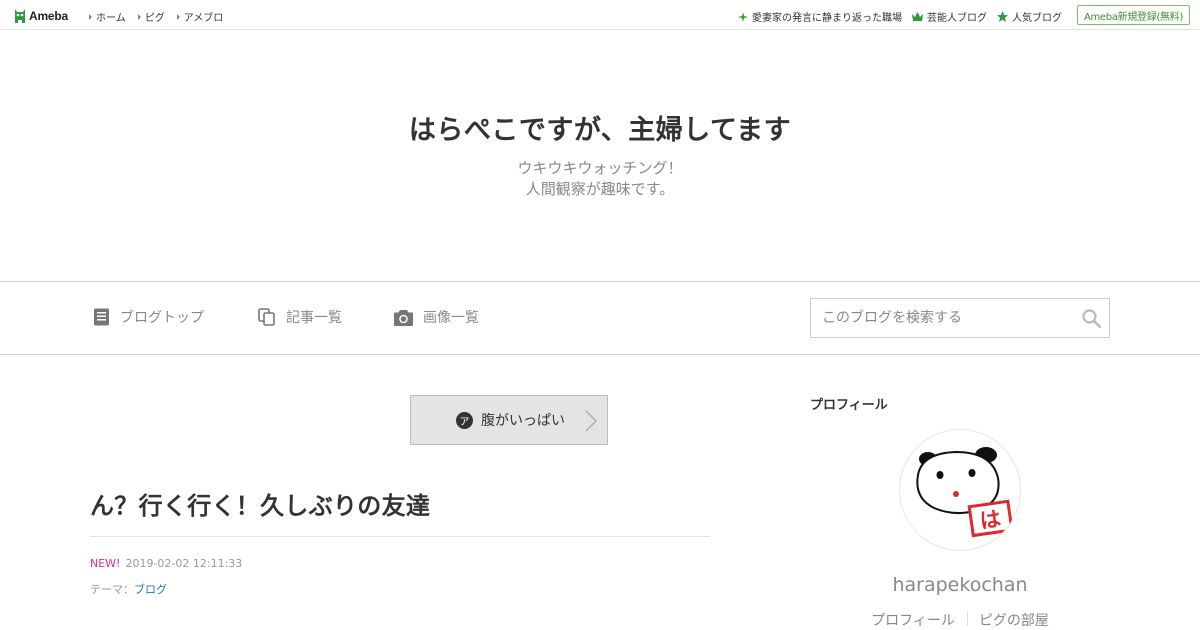 The image size is (1200, 630). Describe the element at coordinates (957, 18) in the screenshot. I see `header-link-label: 芸能人ブログ` at that location.